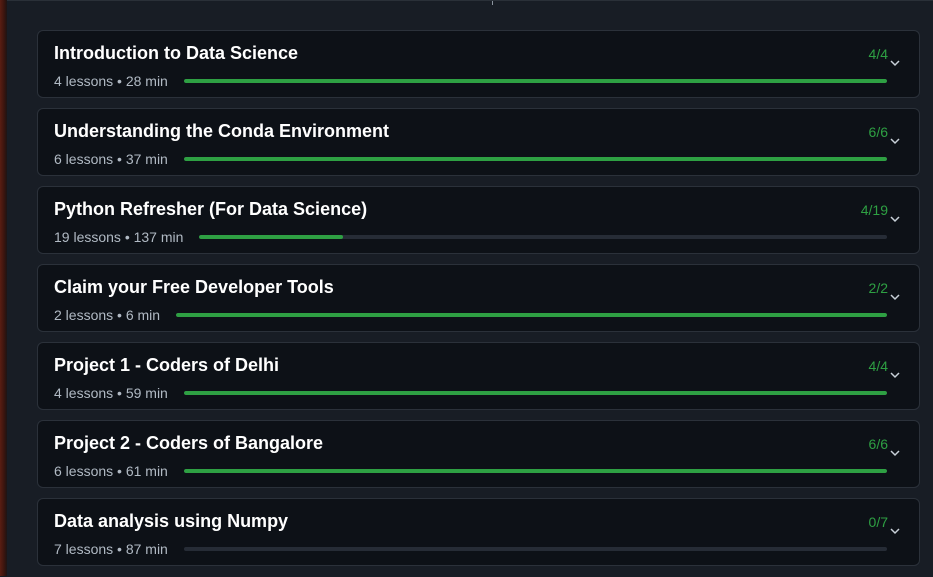 The height and width of the screenshot is (577, 933). What do you see at coordinates (111, 549) in the screenshot?
I see `module-meta: 7 lessons • 87 min` at bounding box center [111, 549].